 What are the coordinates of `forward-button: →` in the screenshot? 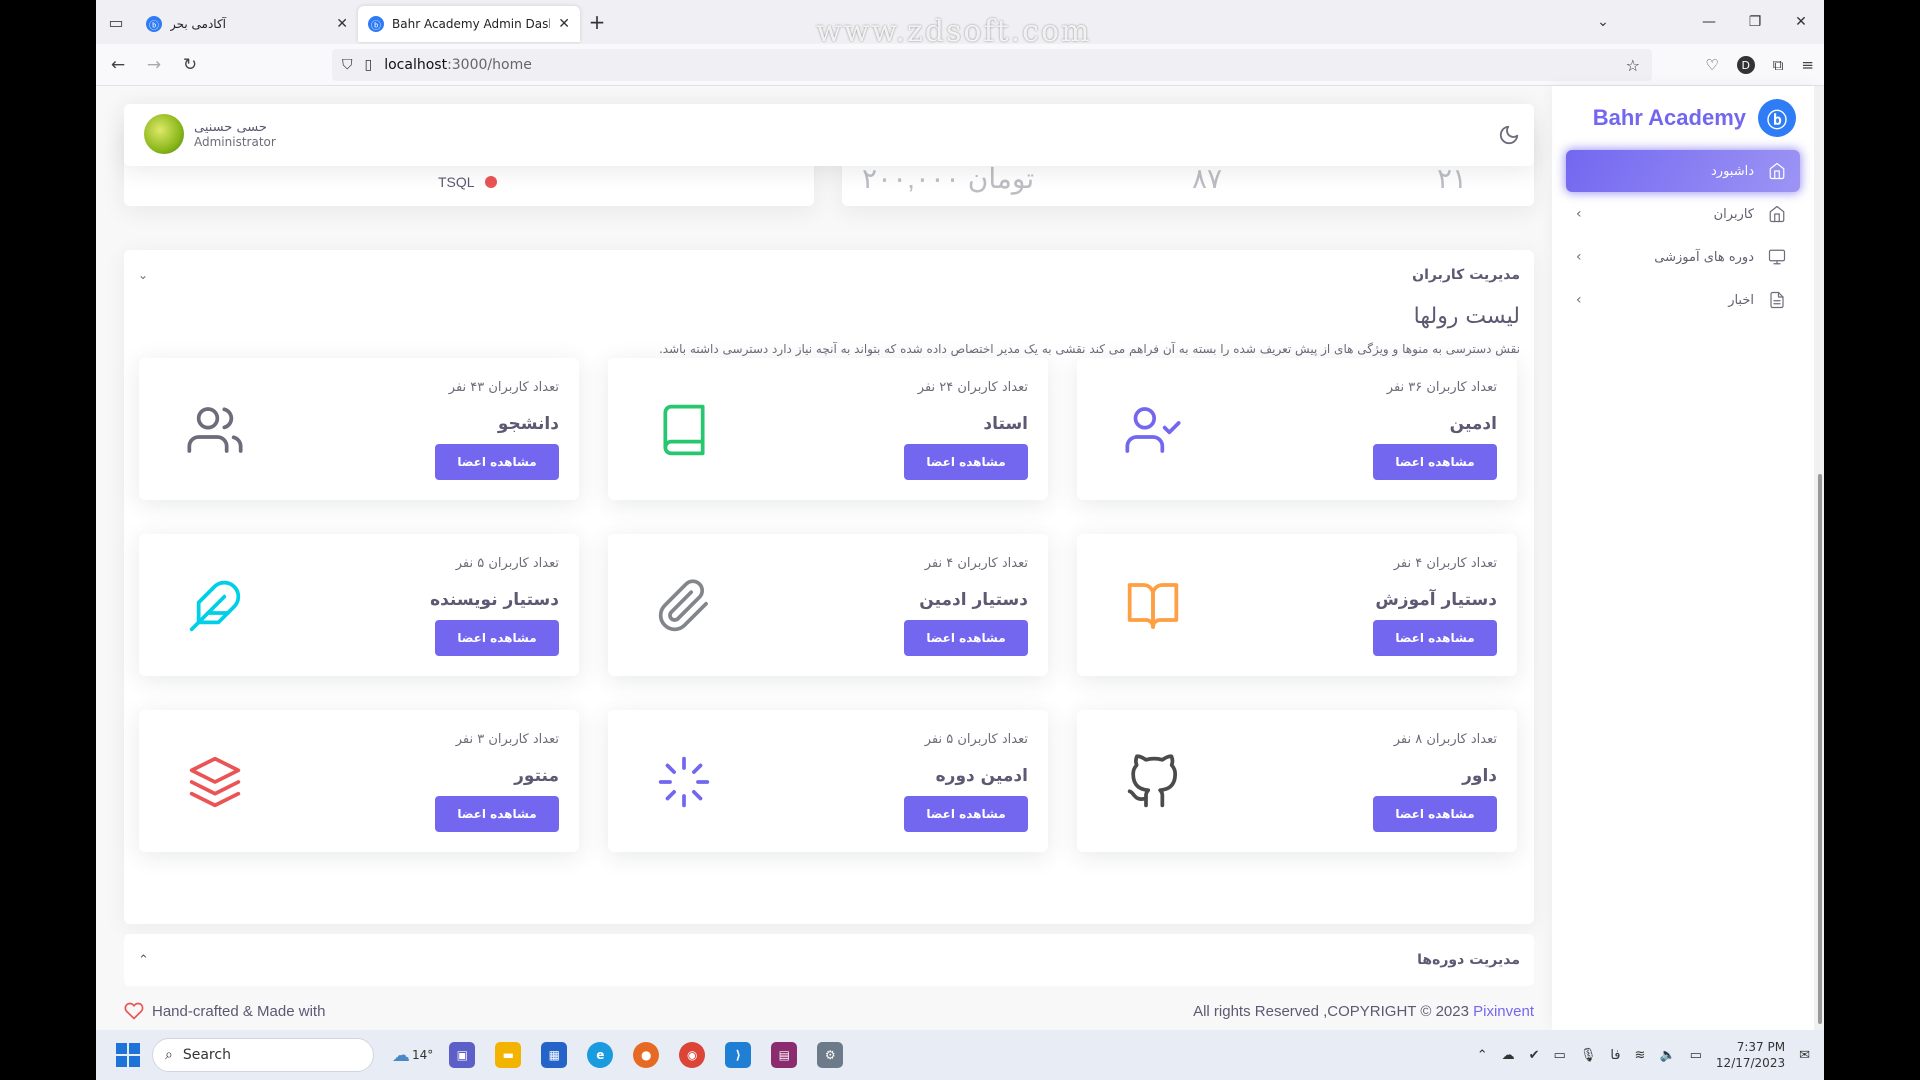 It's located at (154, 65).